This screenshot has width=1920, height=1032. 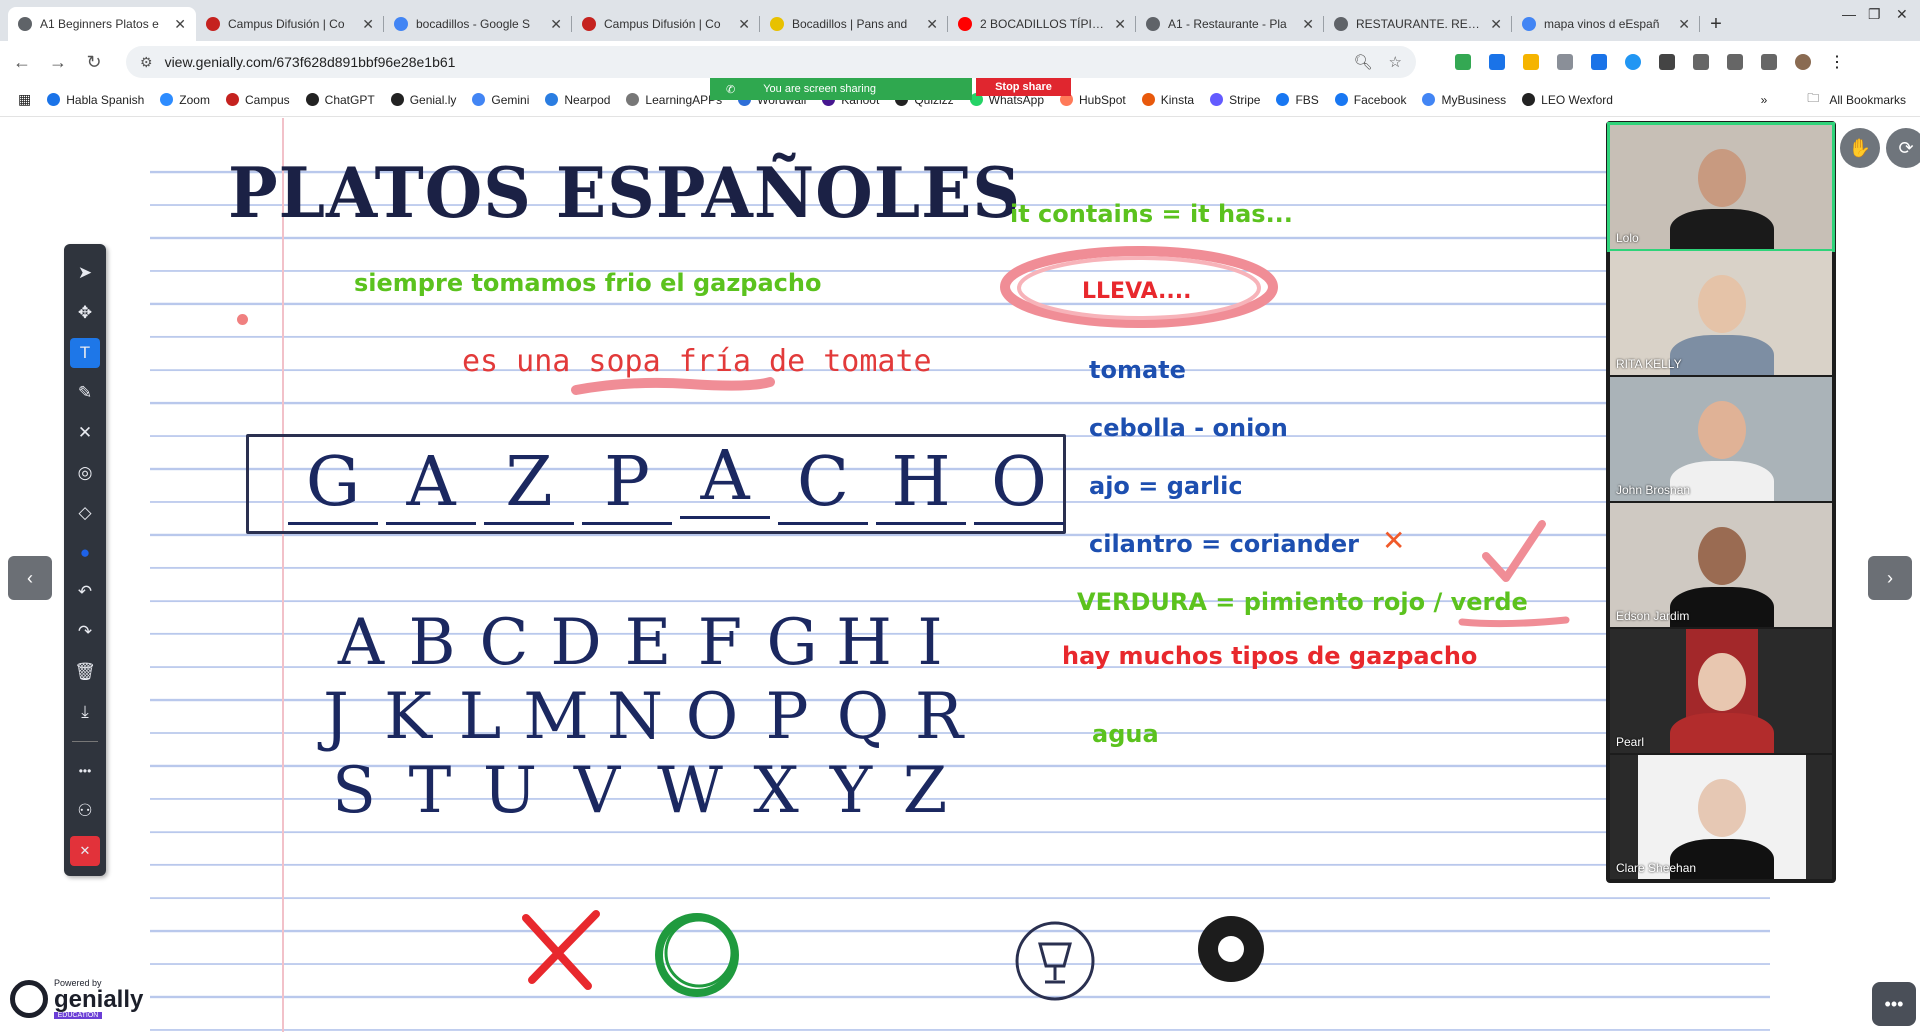 What do you see at coordinates (146, 62) in the screenshot?
I see `site-info-icon: ⚙` at bounding box center [146, 62].